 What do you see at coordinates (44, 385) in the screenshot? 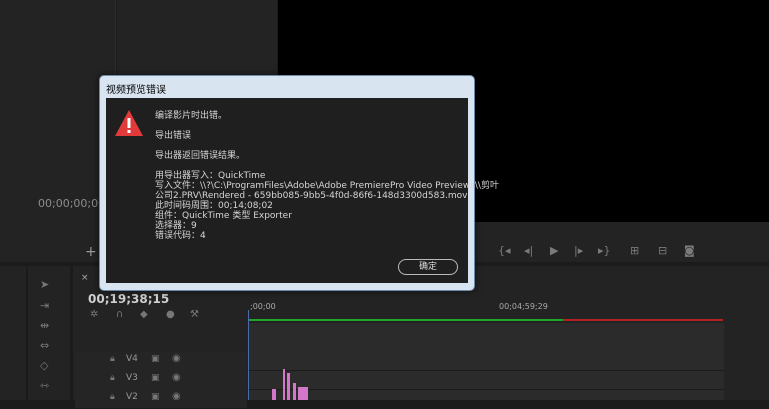
I see `slip-tool-icon: ⇿` at bounding box center [44, 385].